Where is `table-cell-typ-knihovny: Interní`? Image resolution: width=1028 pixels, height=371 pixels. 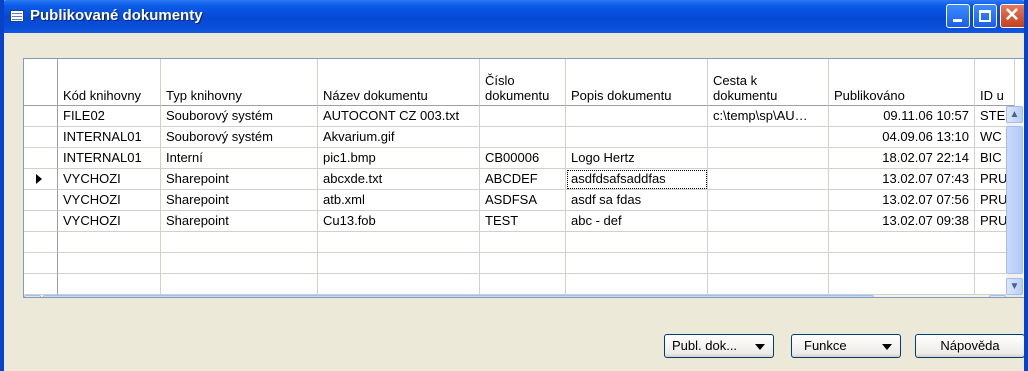
table-cell-typ-knihovny: Interní is located at coordinates (239, 158).